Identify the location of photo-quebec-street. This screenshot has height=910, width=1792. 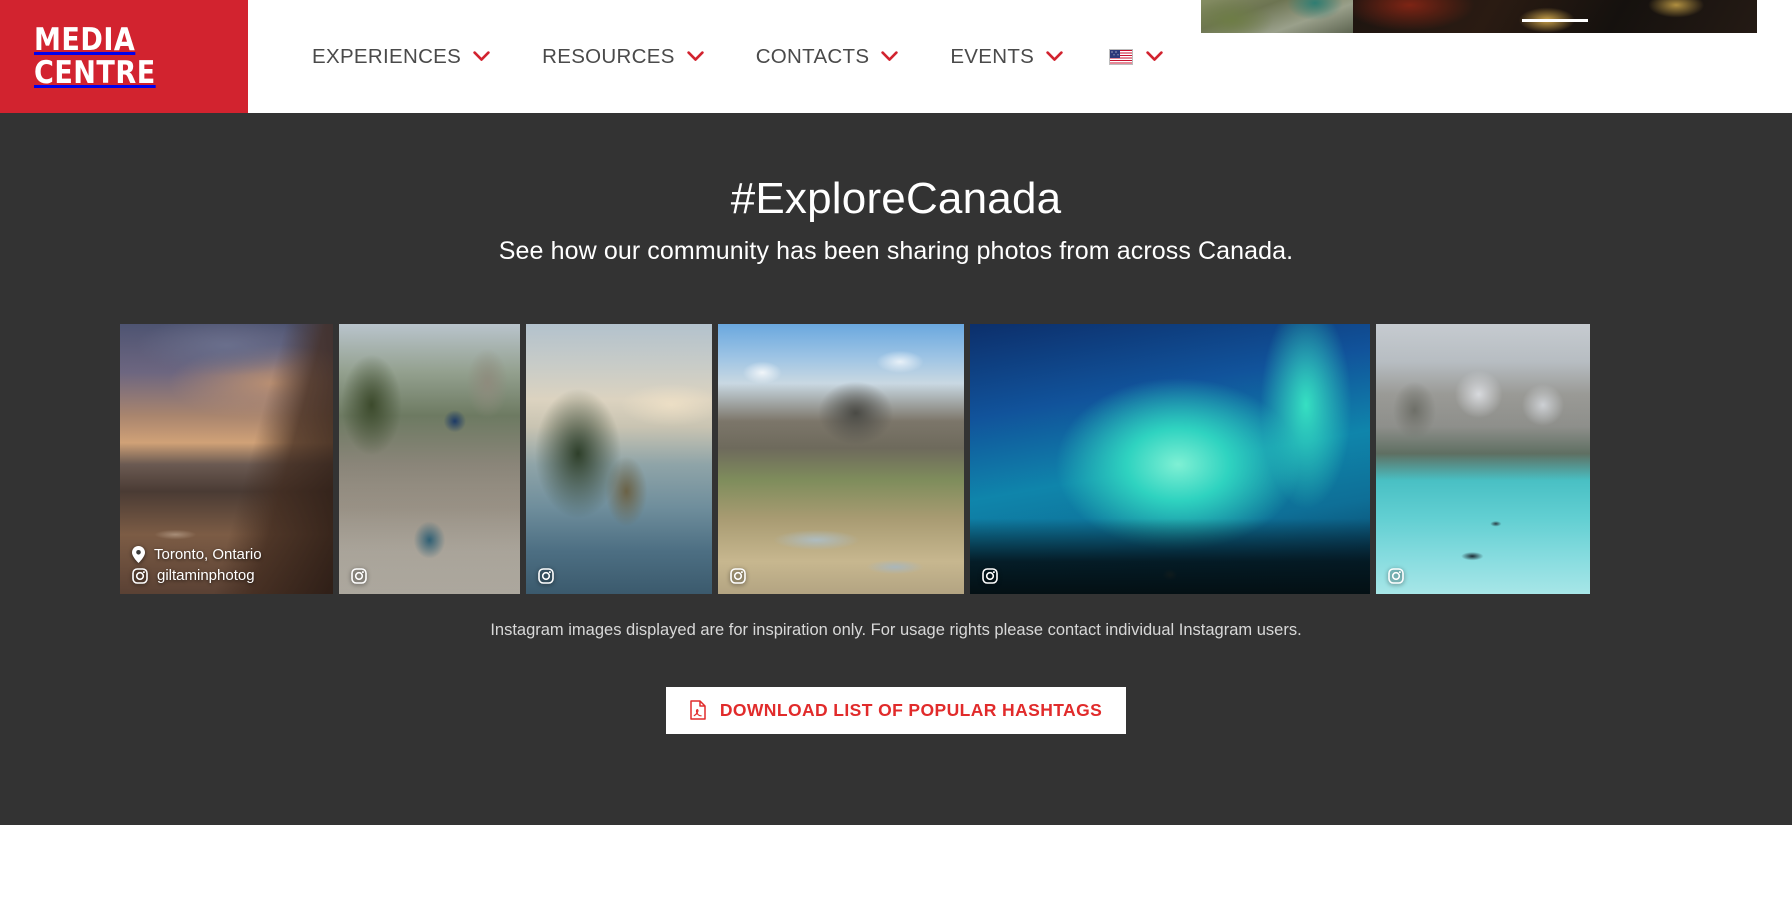
(429, 458).